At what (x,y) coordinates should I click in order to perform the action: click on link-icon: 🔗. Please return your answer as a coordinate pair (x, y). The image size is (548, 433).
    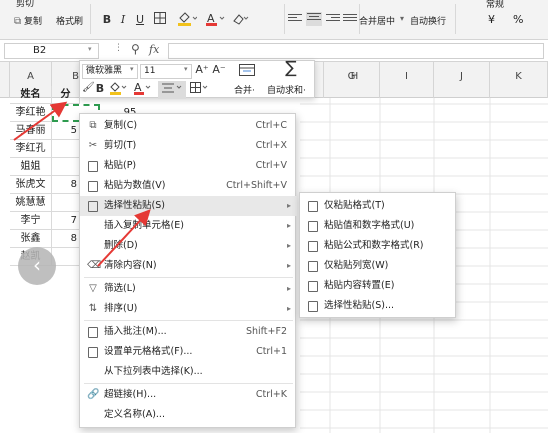
    Looking at the image, I should click on (93, 394).